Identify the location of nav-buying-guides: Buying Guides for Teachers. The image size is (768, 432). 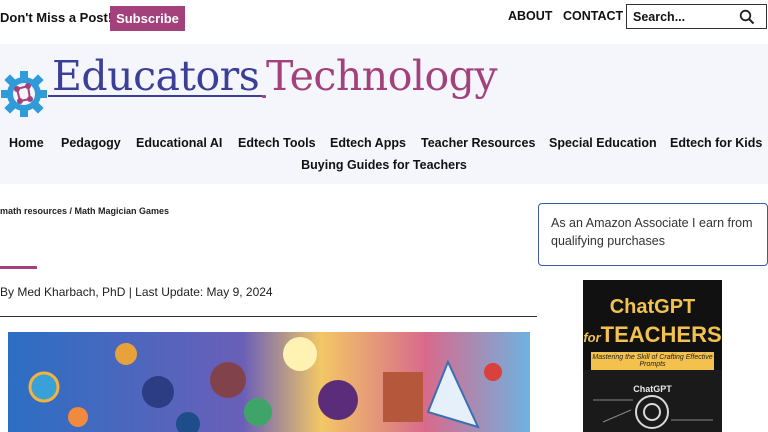
(384, 165).